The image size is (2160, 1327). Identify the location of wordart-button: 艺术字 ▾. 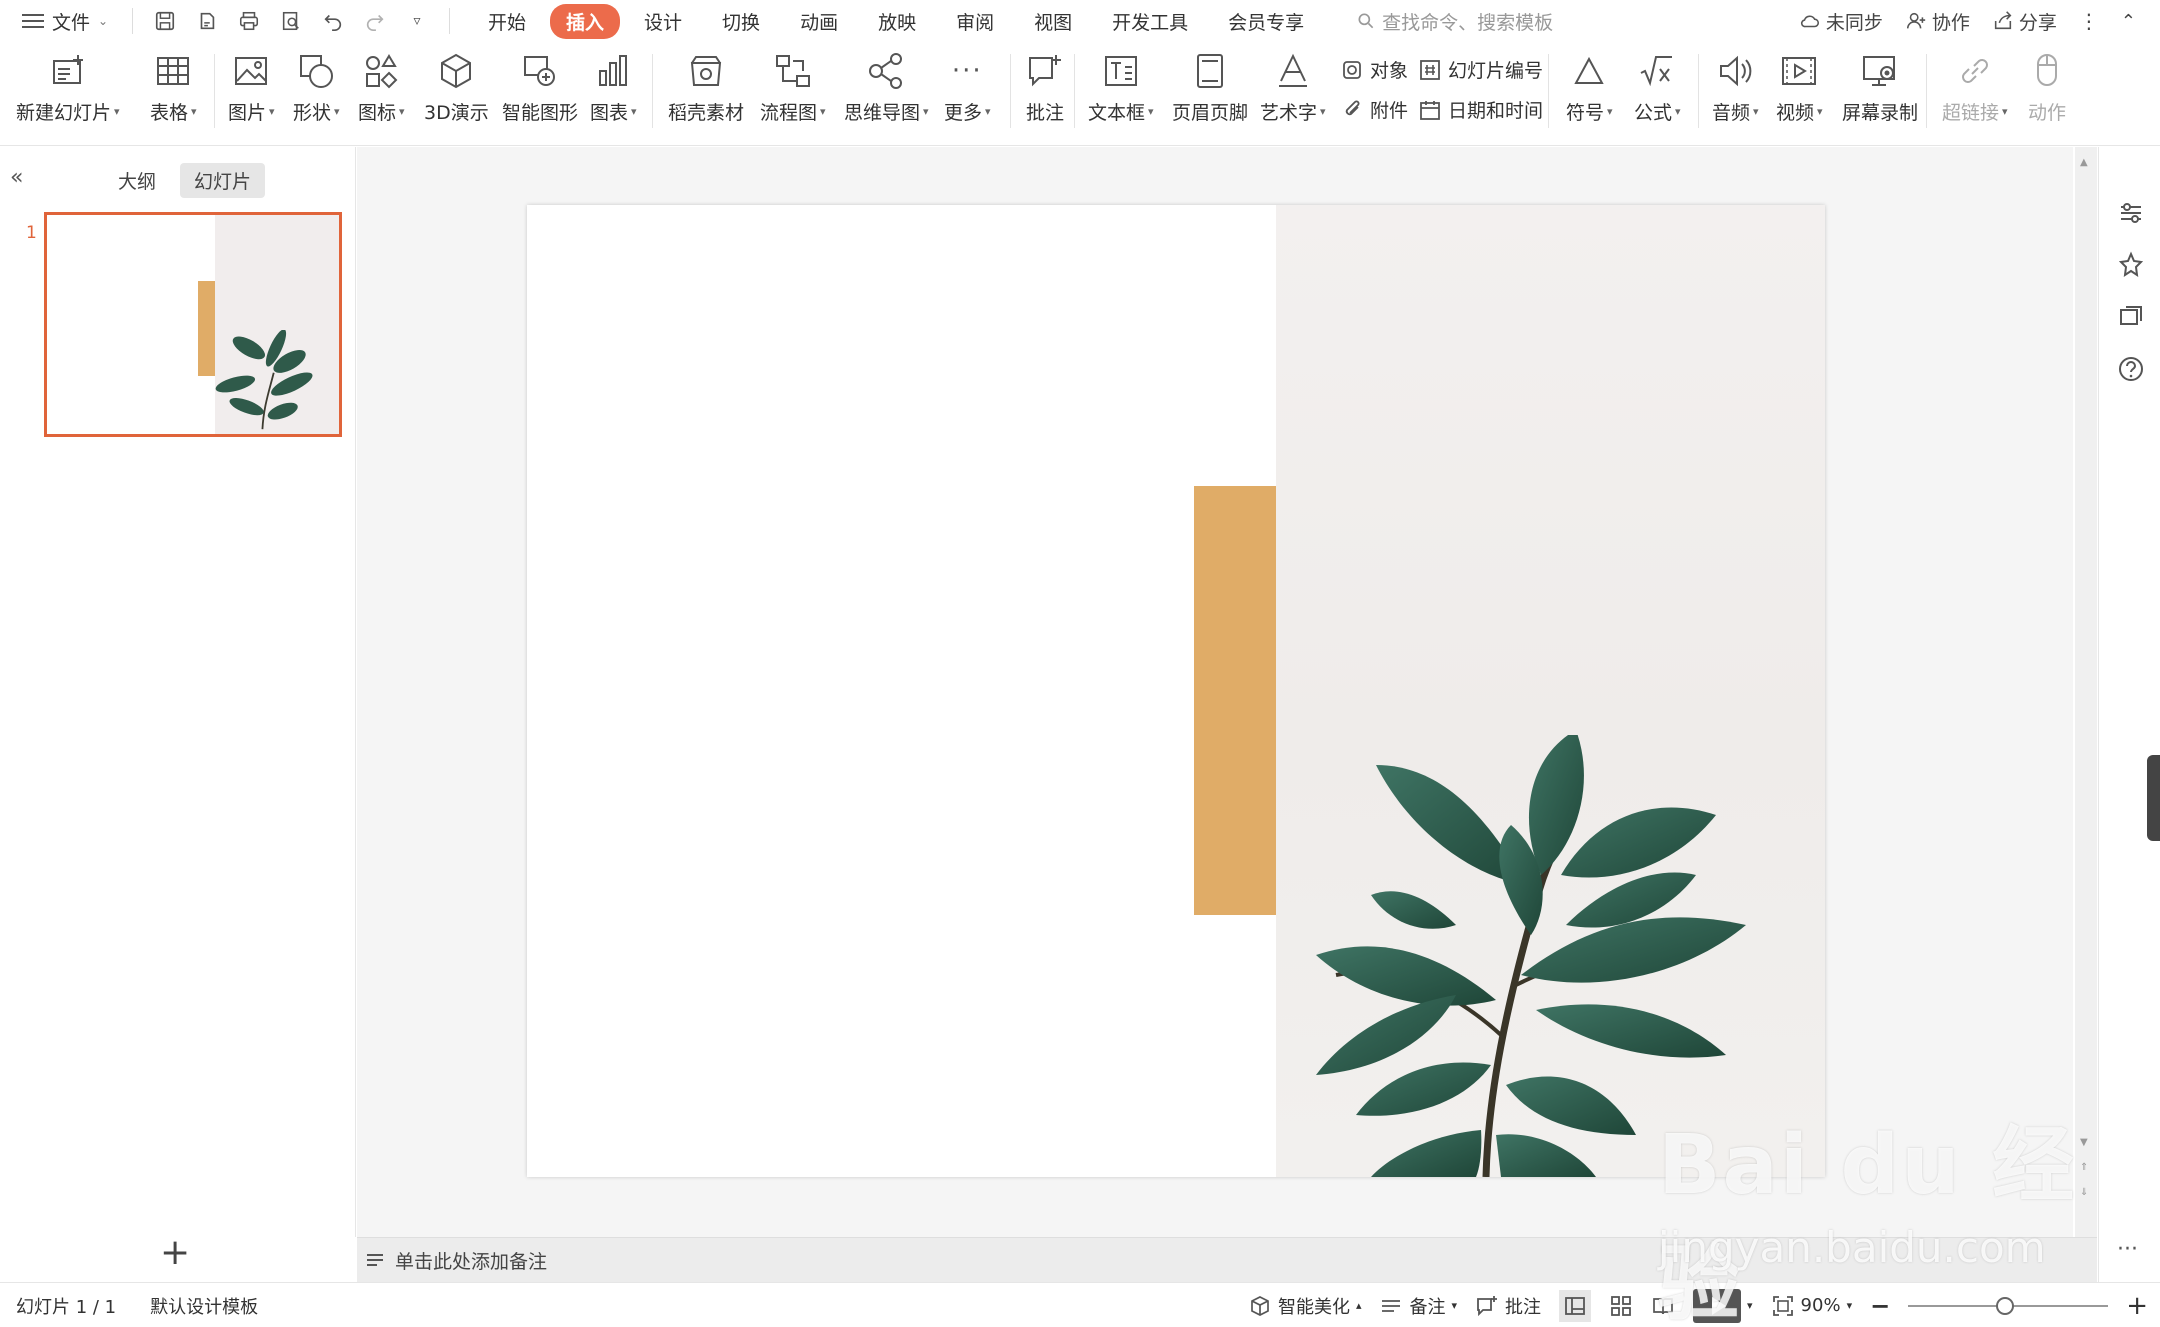
(1293, 87).